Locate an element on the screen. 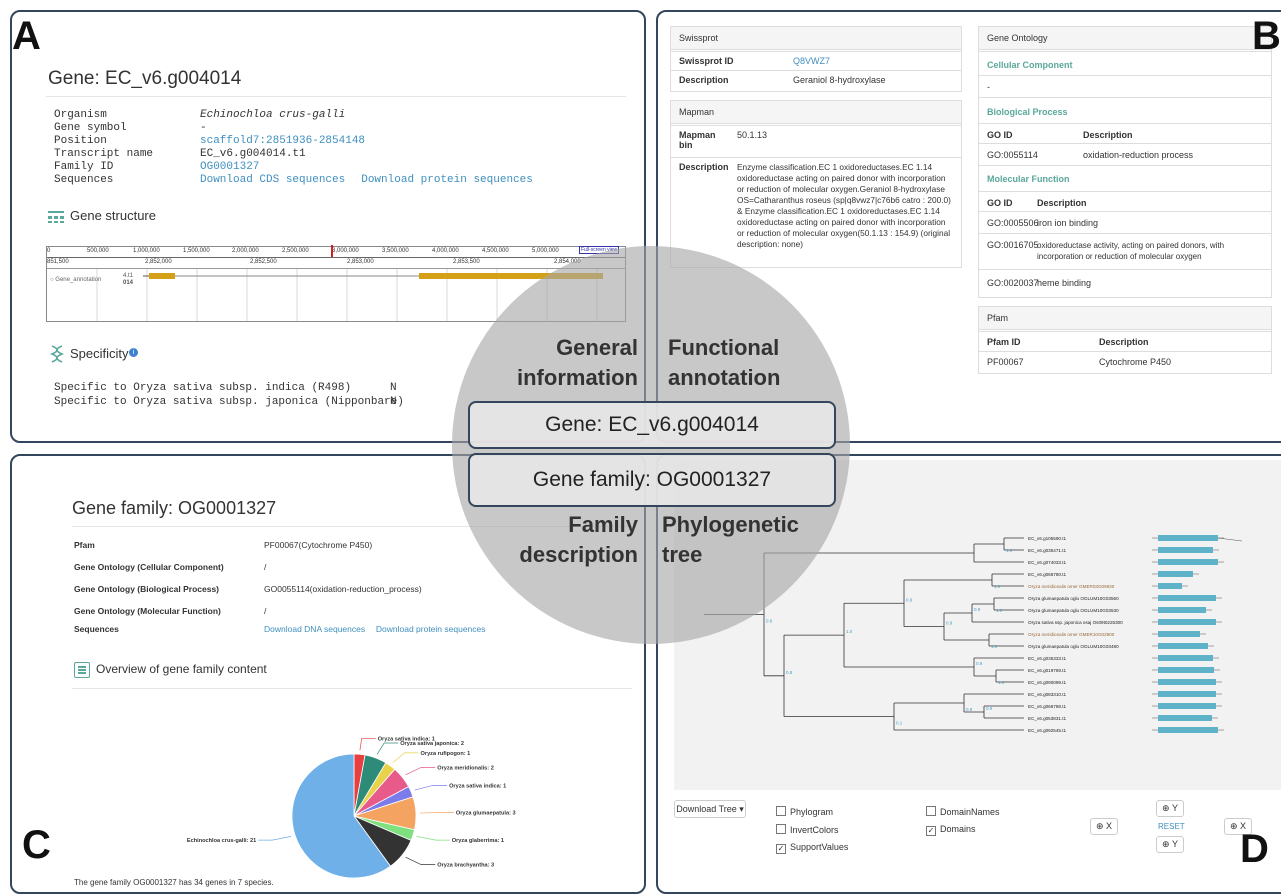 This screenshot has height=894, width=1281. go-desc-header: Description is located at coordinates (1108, 135).